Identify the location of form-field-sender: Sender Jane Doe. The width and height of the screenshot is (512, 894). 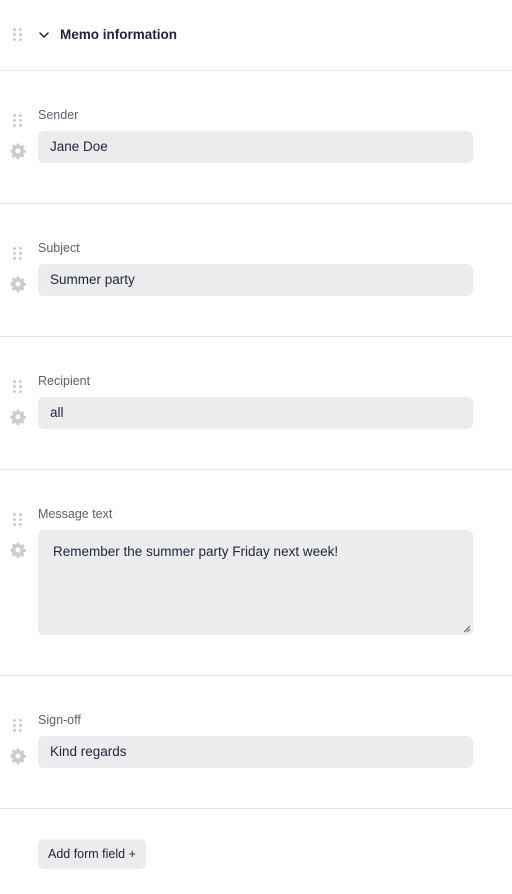
(256, 137).